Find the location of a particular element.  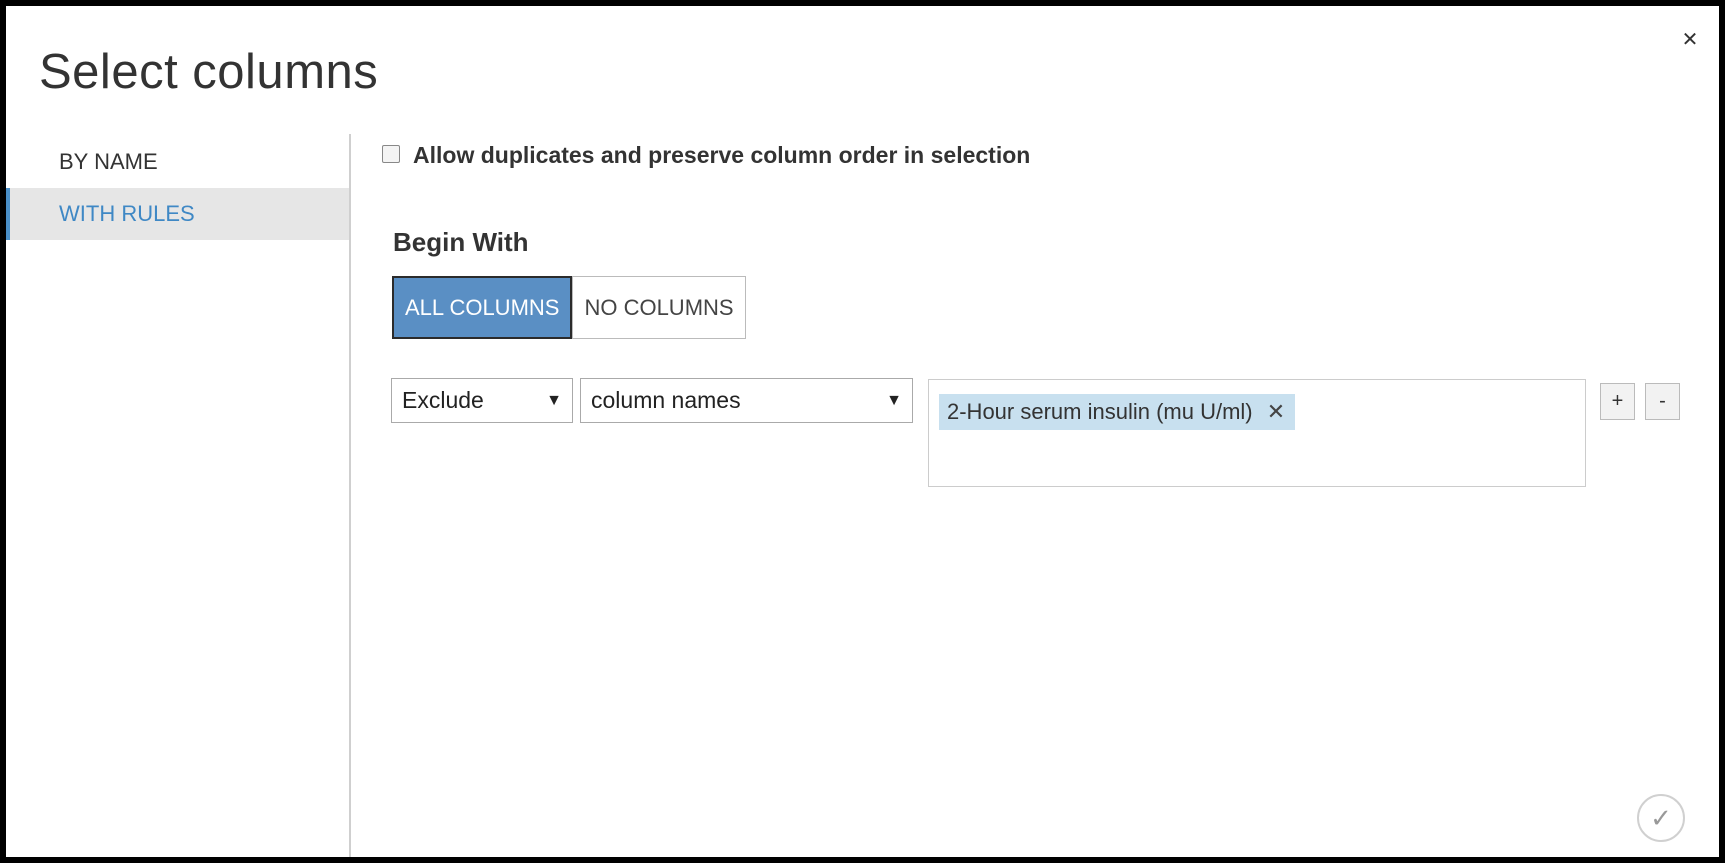

sidebar-item-with-rules: WITH RULES is located at coordinates (177, 214).